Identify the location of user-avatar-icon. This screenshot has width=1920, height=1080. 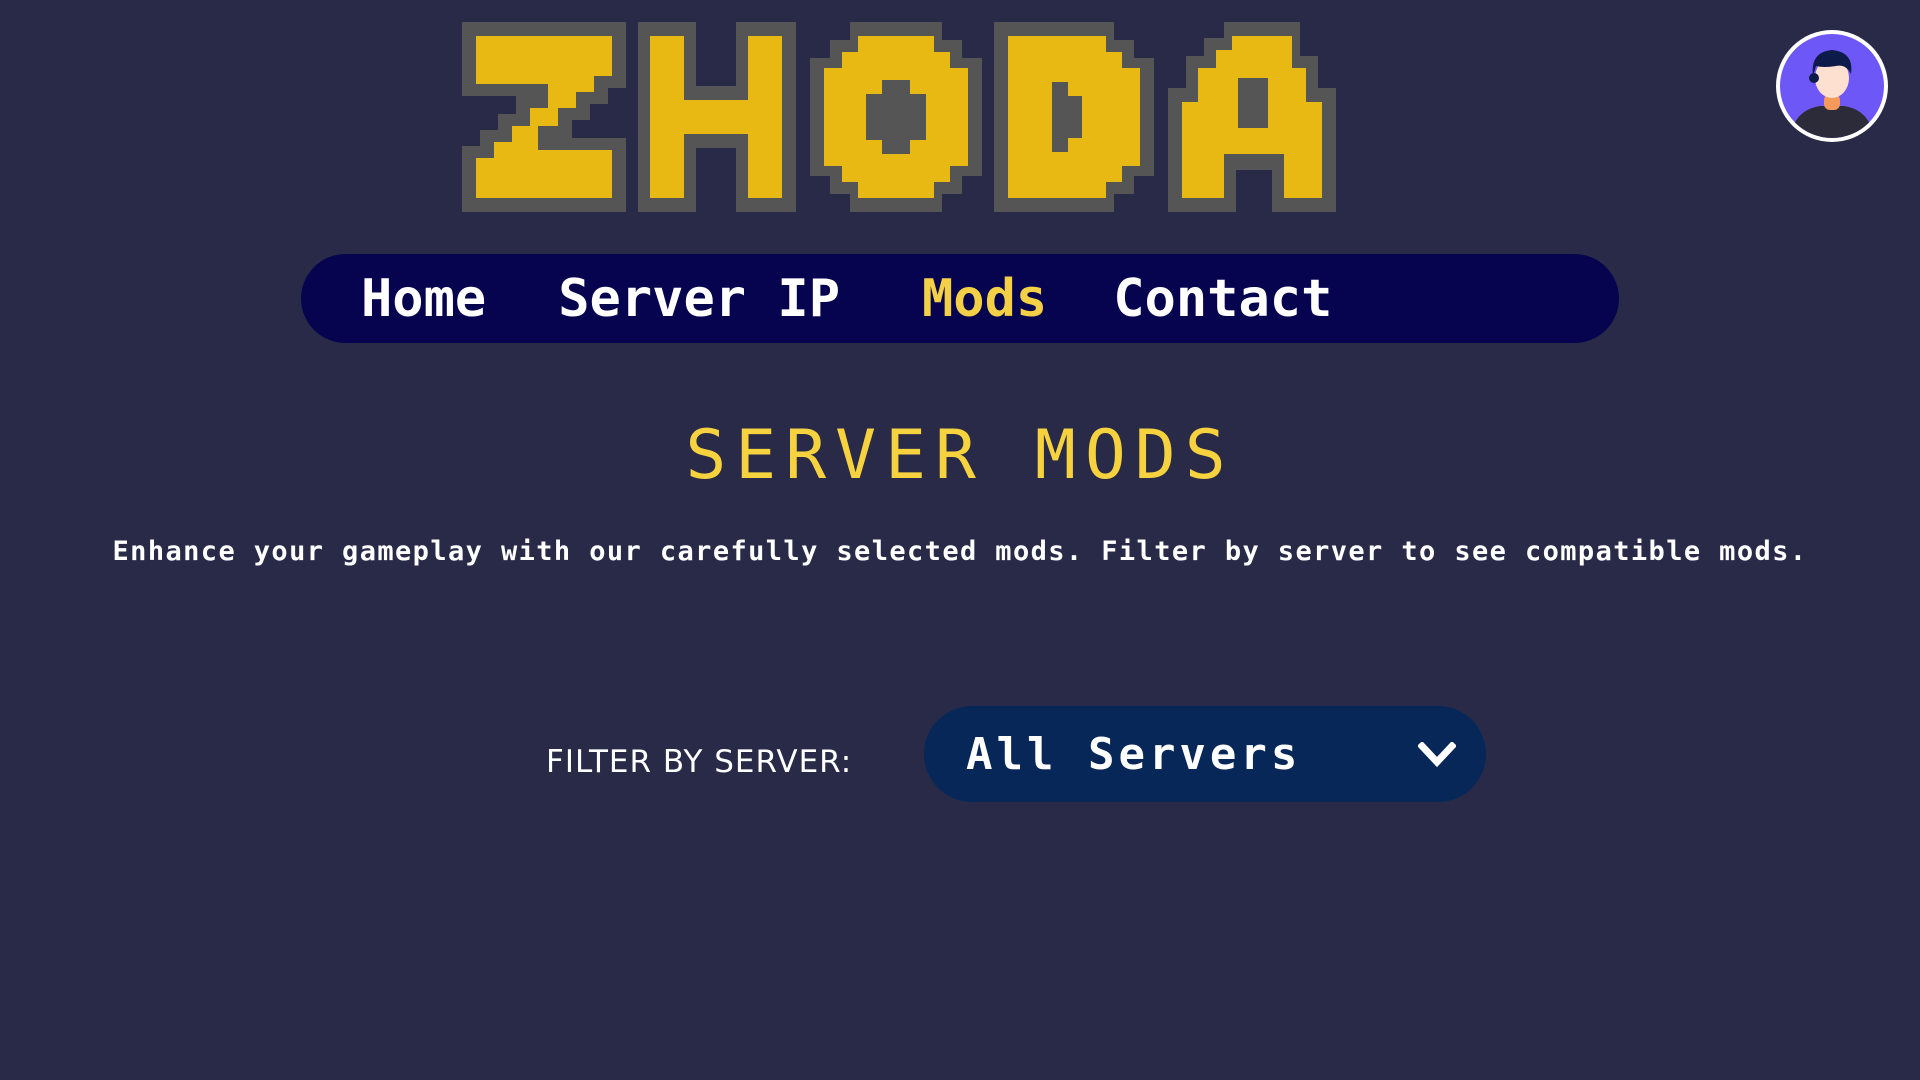
(1832, 86).